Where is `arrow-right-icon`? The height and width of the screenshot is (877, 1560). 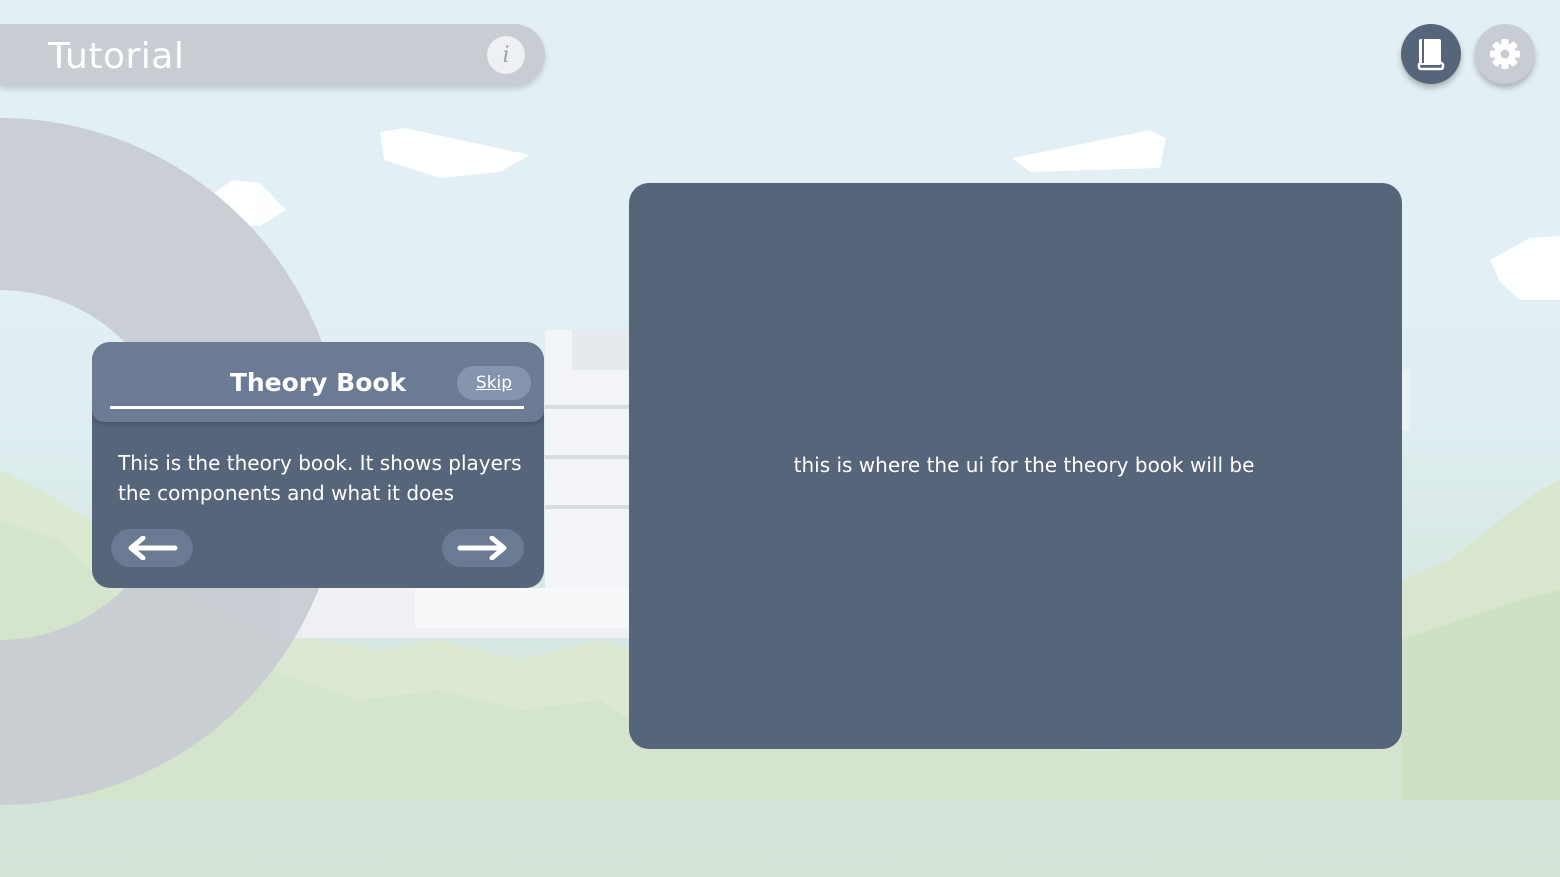
arrow-right-icon is located at coordinates (482, 548).